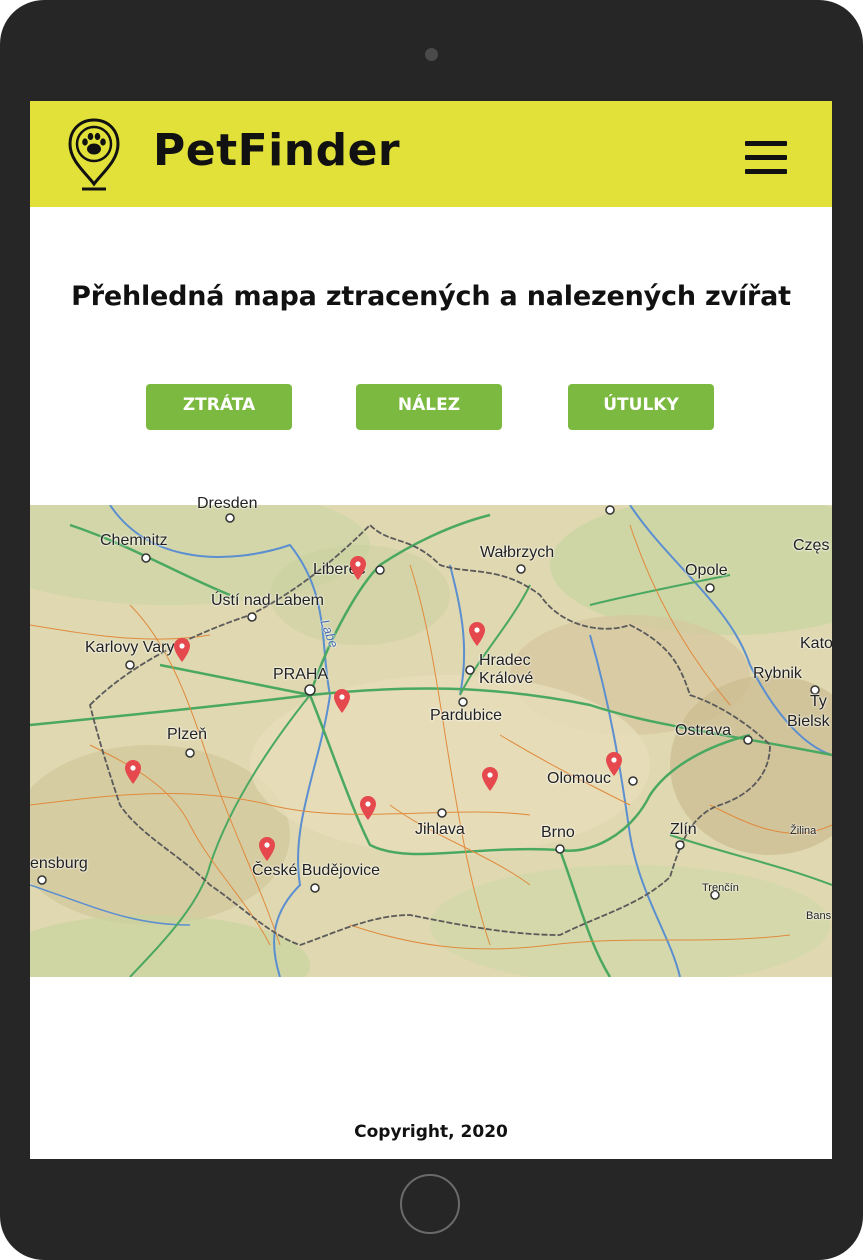 This screenshot has width=863, height=1260. What do you see at coordinates (506, 678) in the screenshot?
I see `map-label-kralove: Králové` at bounding box center [506, 678].